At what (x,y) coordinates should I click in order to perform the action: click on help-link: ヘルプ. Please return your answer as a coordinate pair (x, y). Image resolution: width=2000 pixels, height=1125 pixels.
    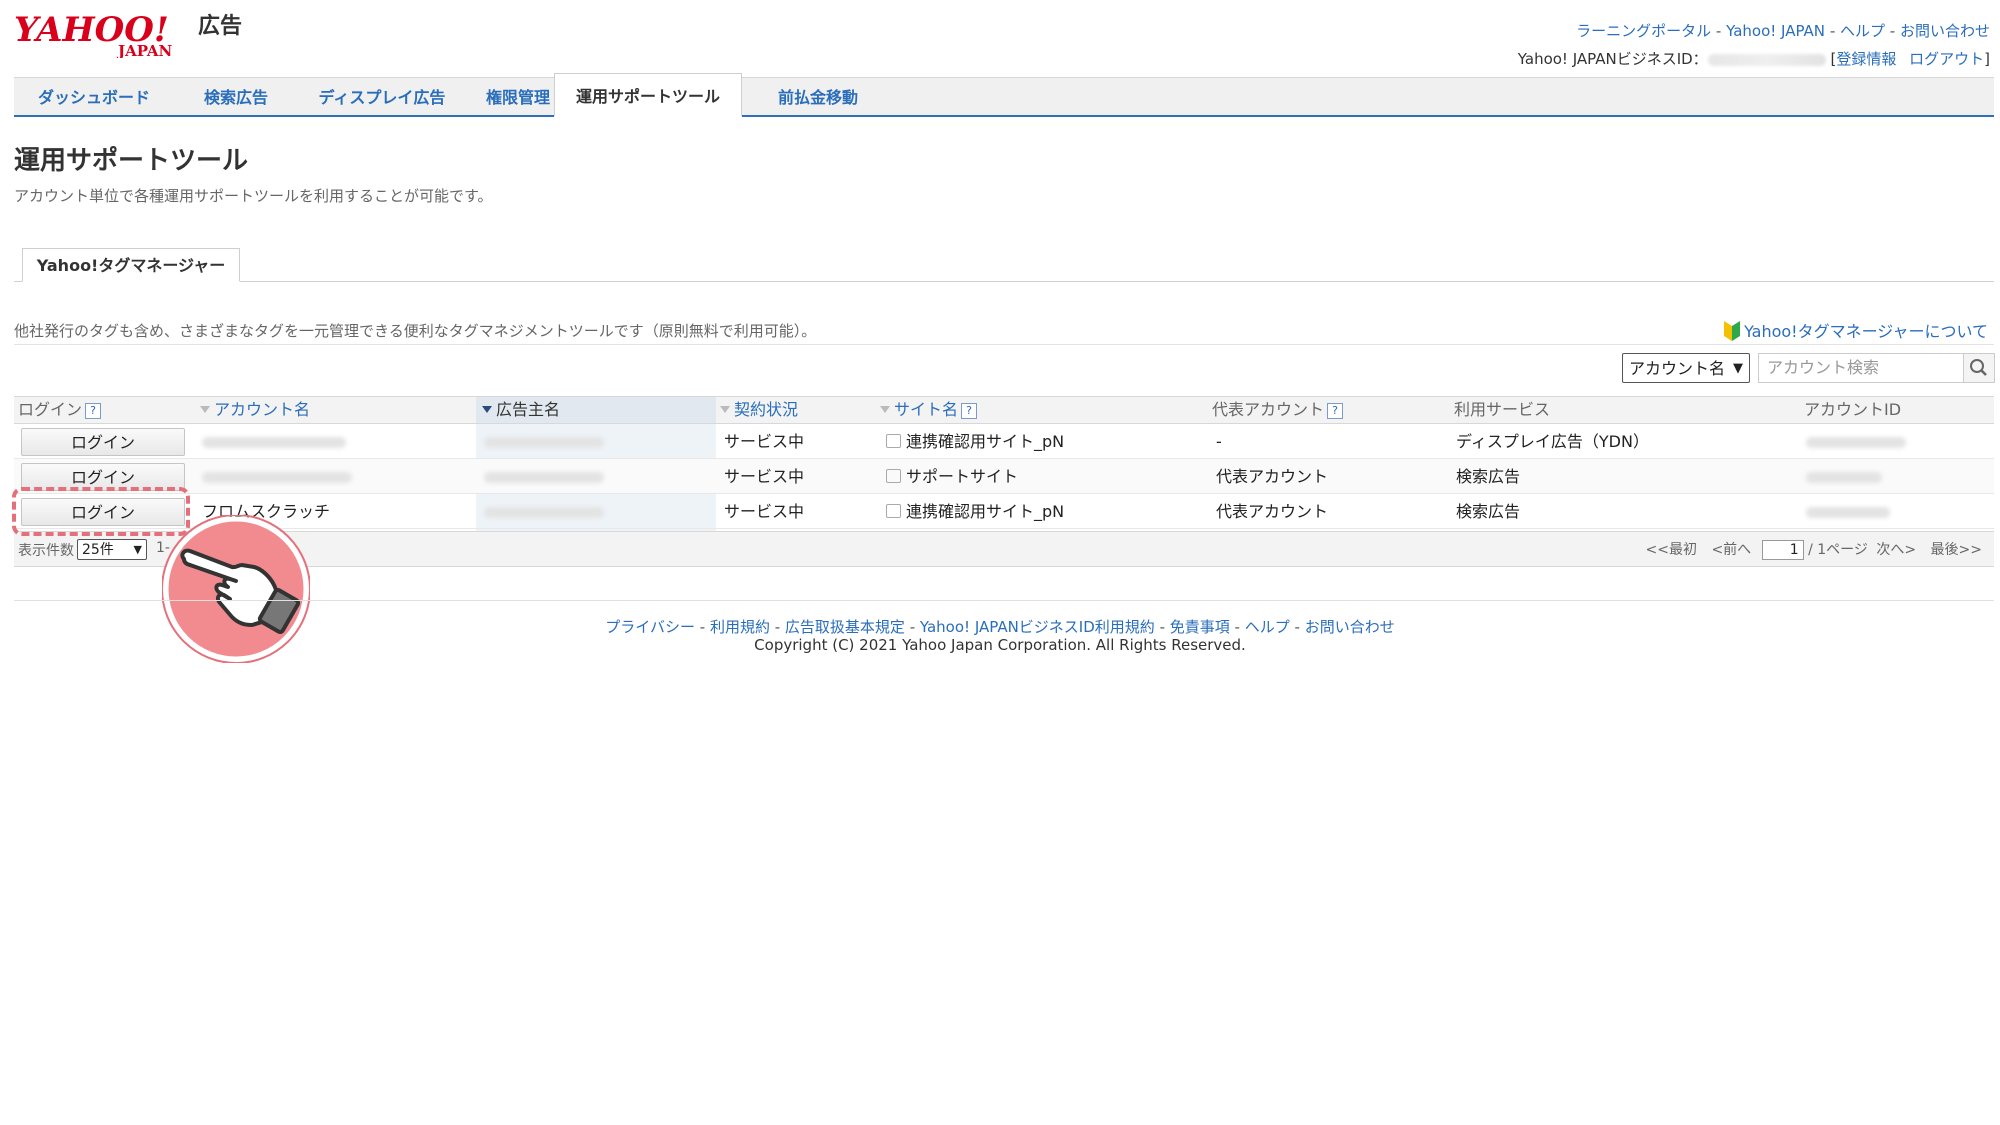
    Looking at the image, I should click on (1862, 31).